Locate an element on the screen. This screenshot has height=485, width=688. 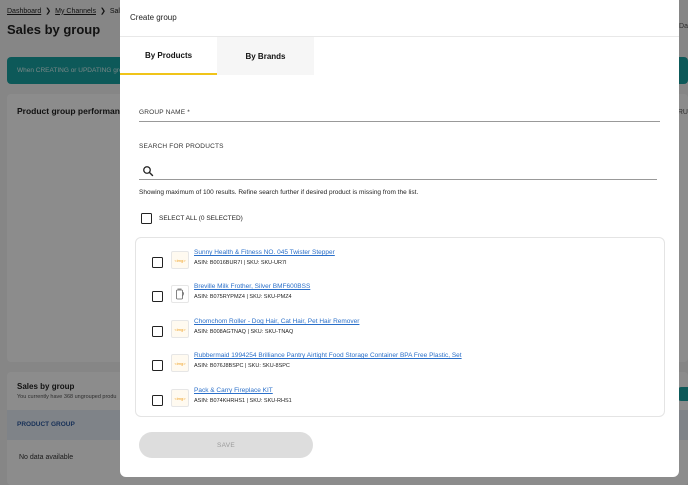
tab-bar: By Products By Brands is located at coordinates (217, 56).